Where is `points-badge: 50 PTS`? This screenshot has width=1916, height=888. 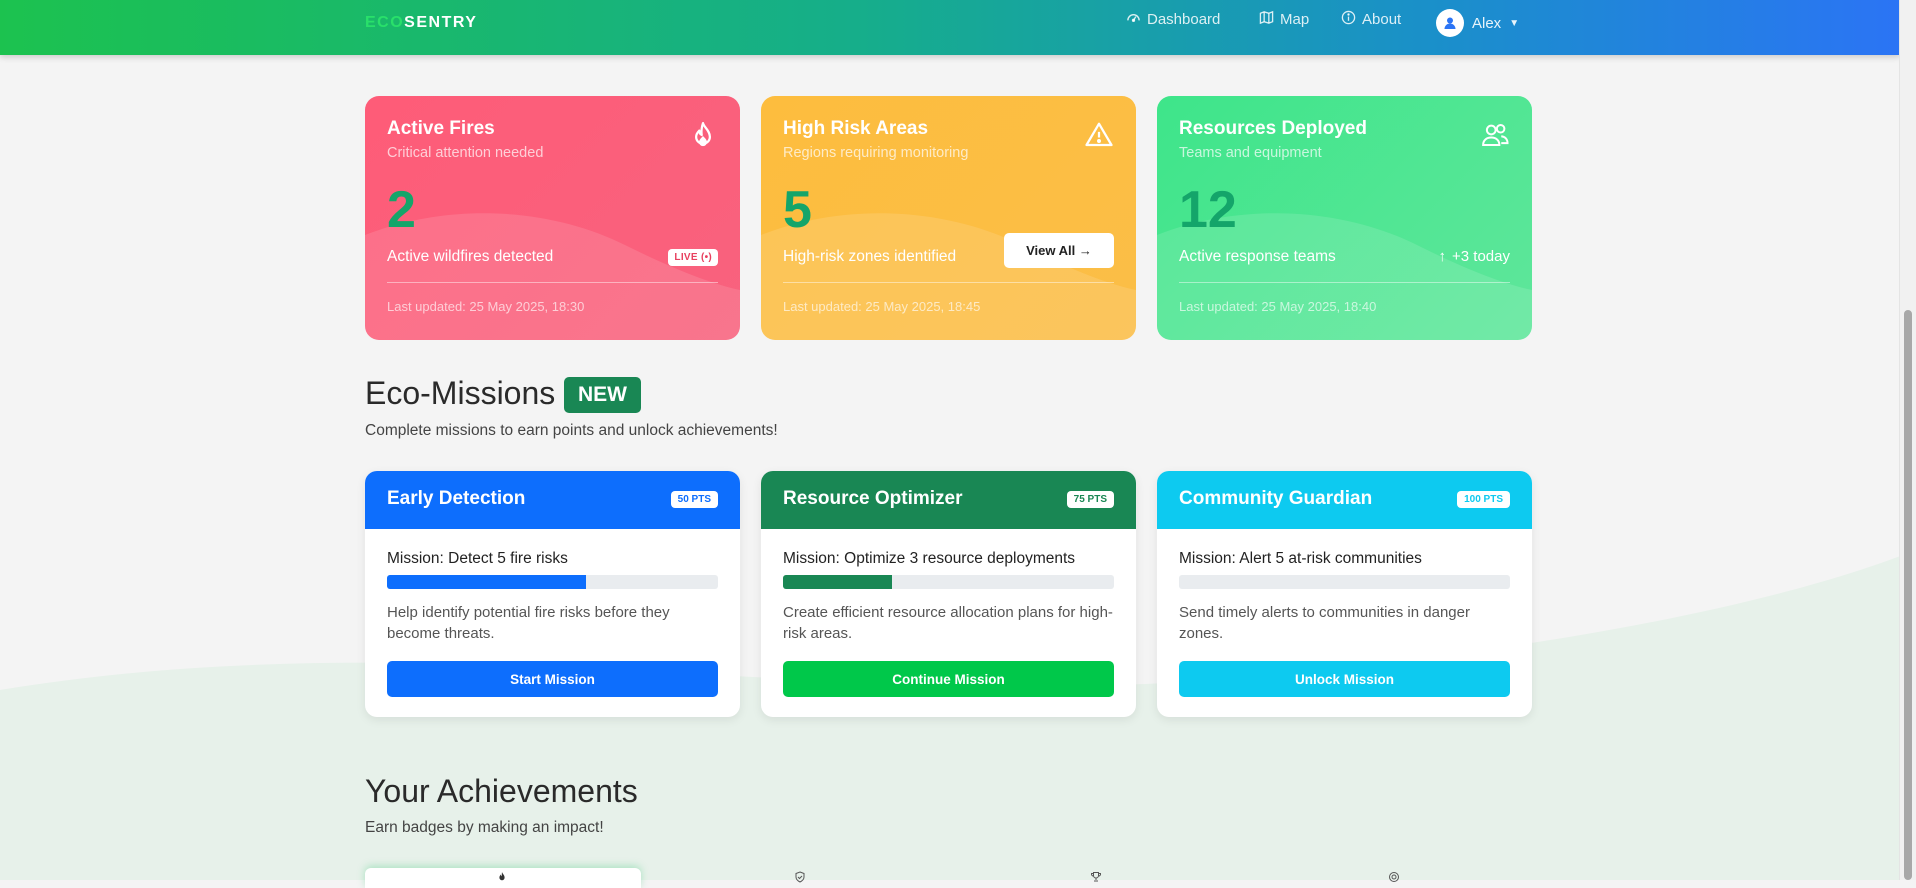 points-badge: 50 PTS is located at coordinates (694, 499).